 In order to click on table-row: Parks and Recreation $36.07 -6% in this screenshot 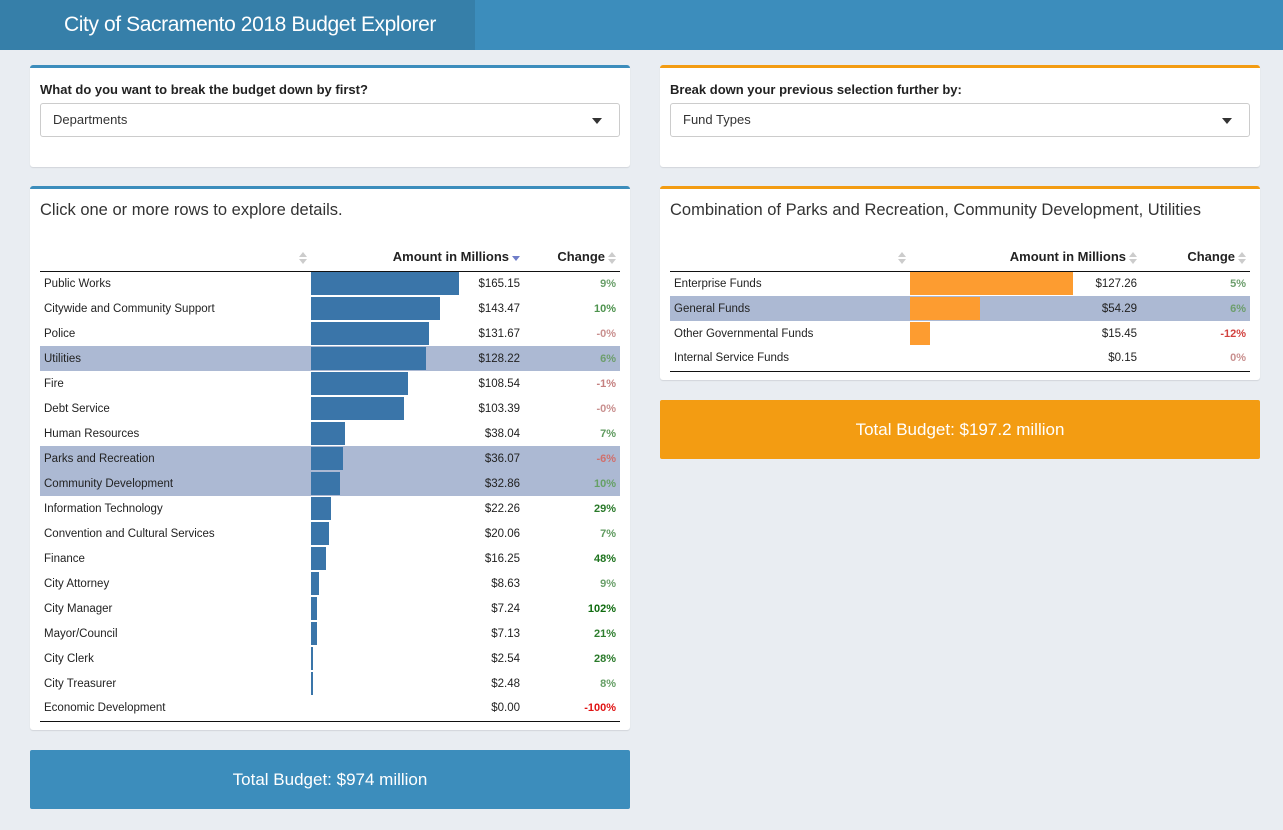, I will do `click(330, 458)`.